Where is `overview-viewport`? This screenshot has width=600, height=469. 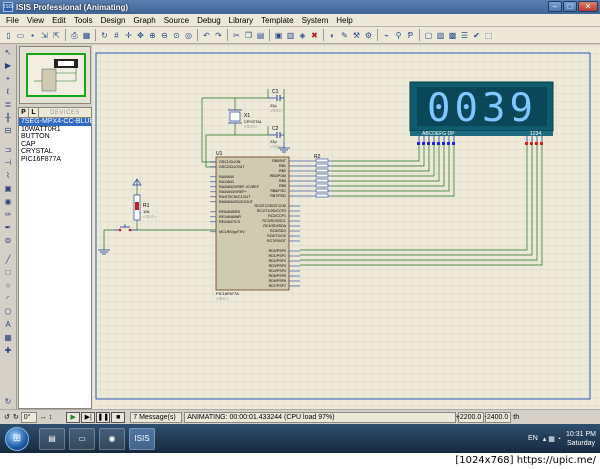 overview-viewport is located at coordinates (56, 75).